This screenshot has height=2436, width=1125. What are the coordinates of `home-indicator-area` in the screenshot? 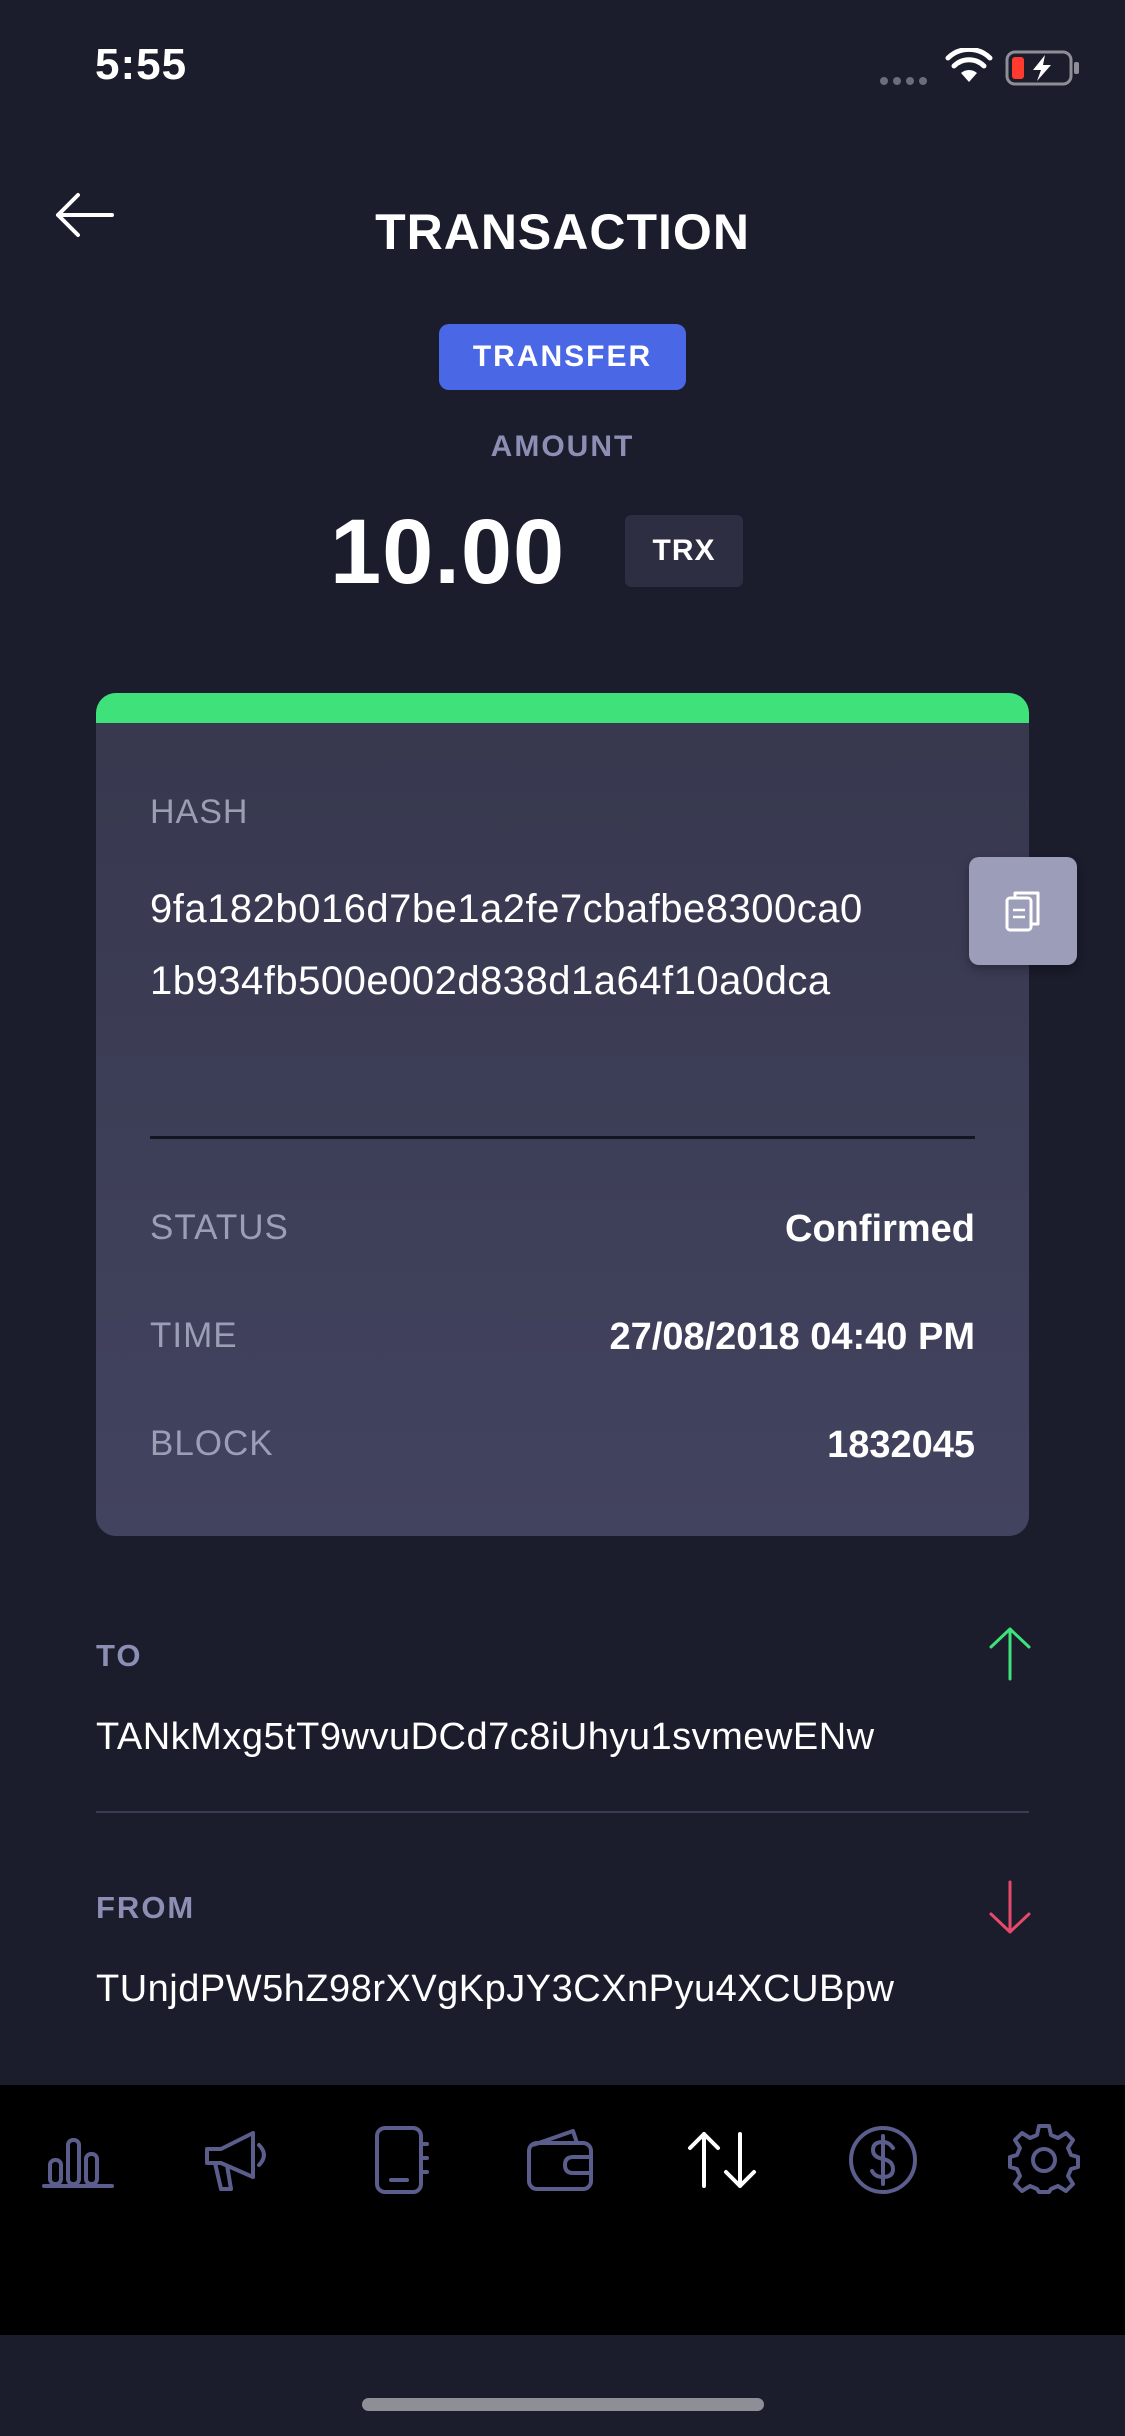 It's located at (562, 2385).